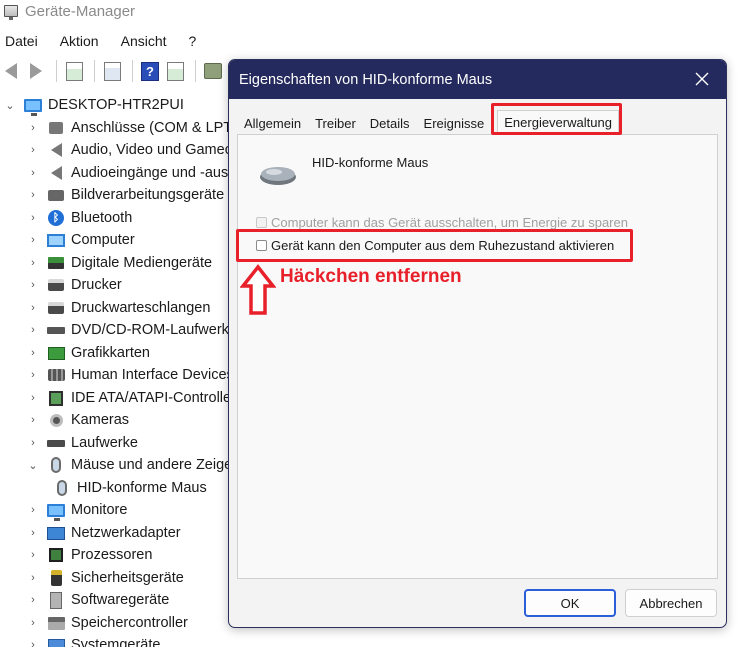 The image size is (744, 647). Describe the element at coordinates (56, 623) in the screenshot. I see `storage-controller-icon` at that location.